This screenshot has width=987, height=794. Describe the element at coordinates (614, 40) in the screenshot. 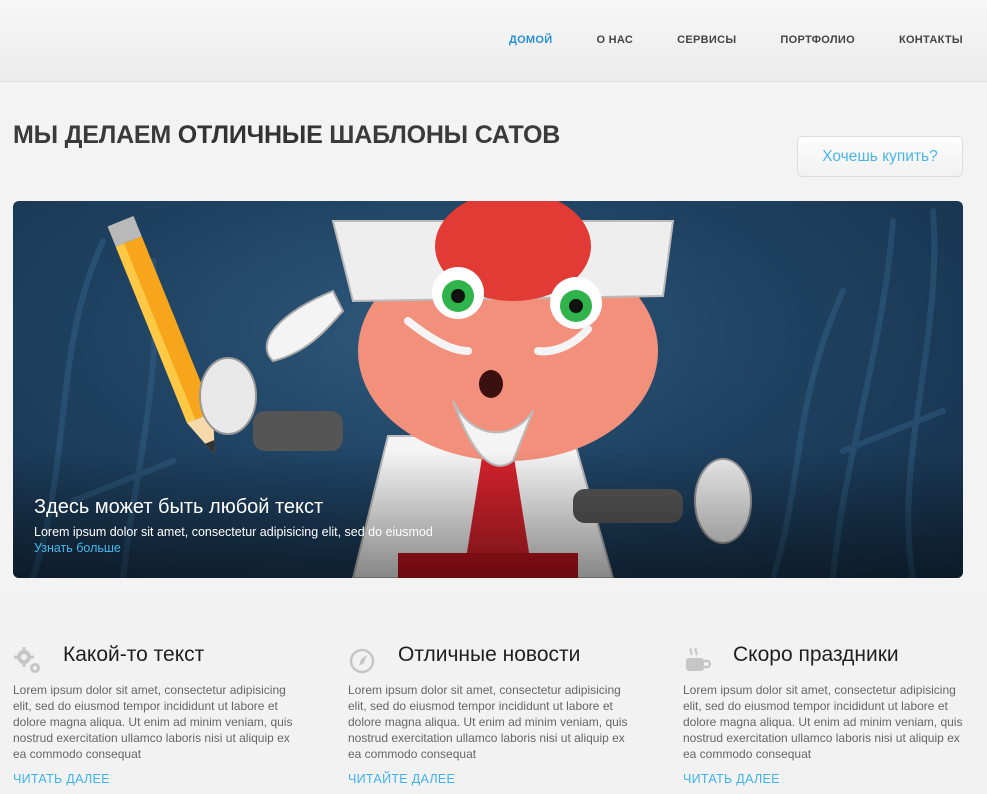

I see `nav-about: О НАС` at that location.